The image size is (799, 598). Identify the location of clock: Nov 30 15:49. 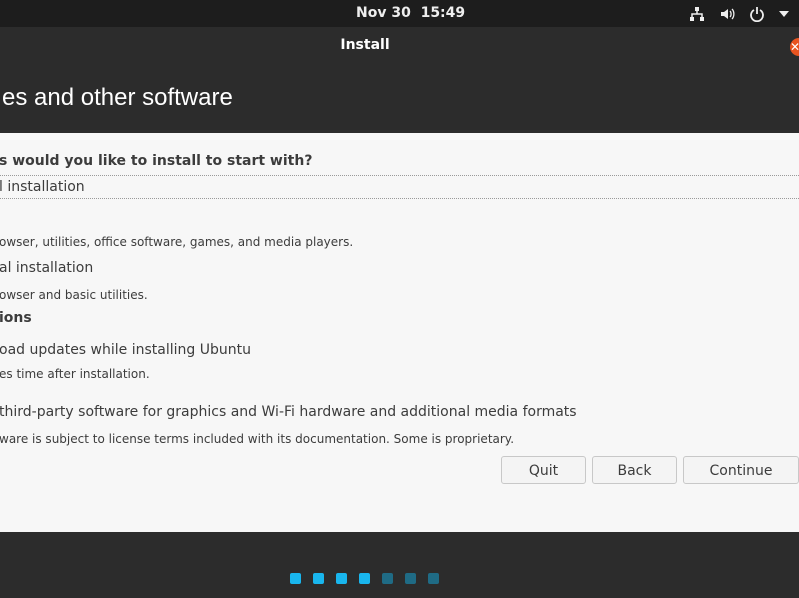
(410, 13).